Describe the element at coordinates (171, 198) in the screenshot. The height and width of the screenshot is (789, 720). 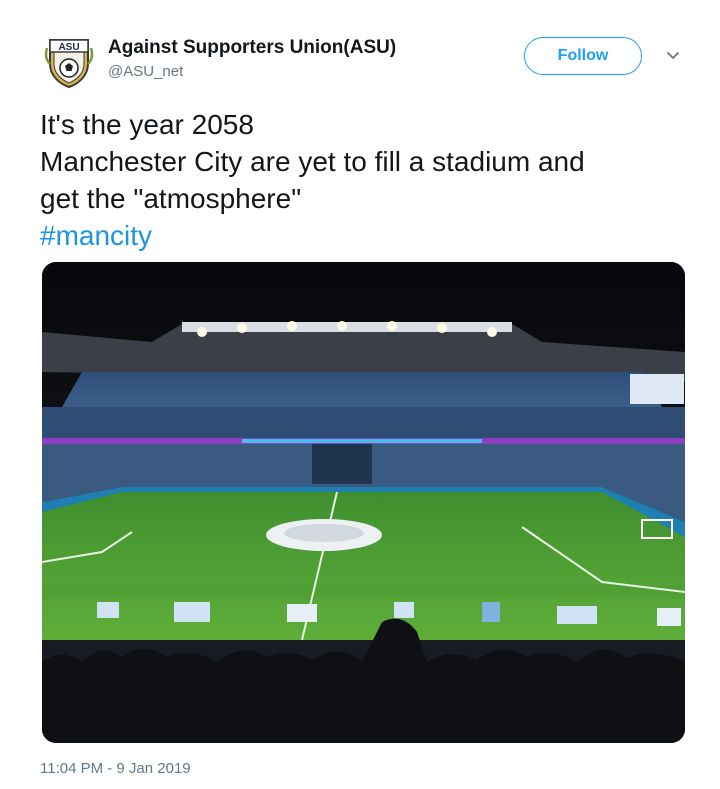
I see `tweet-line: get the "atmosphere"` at that location.